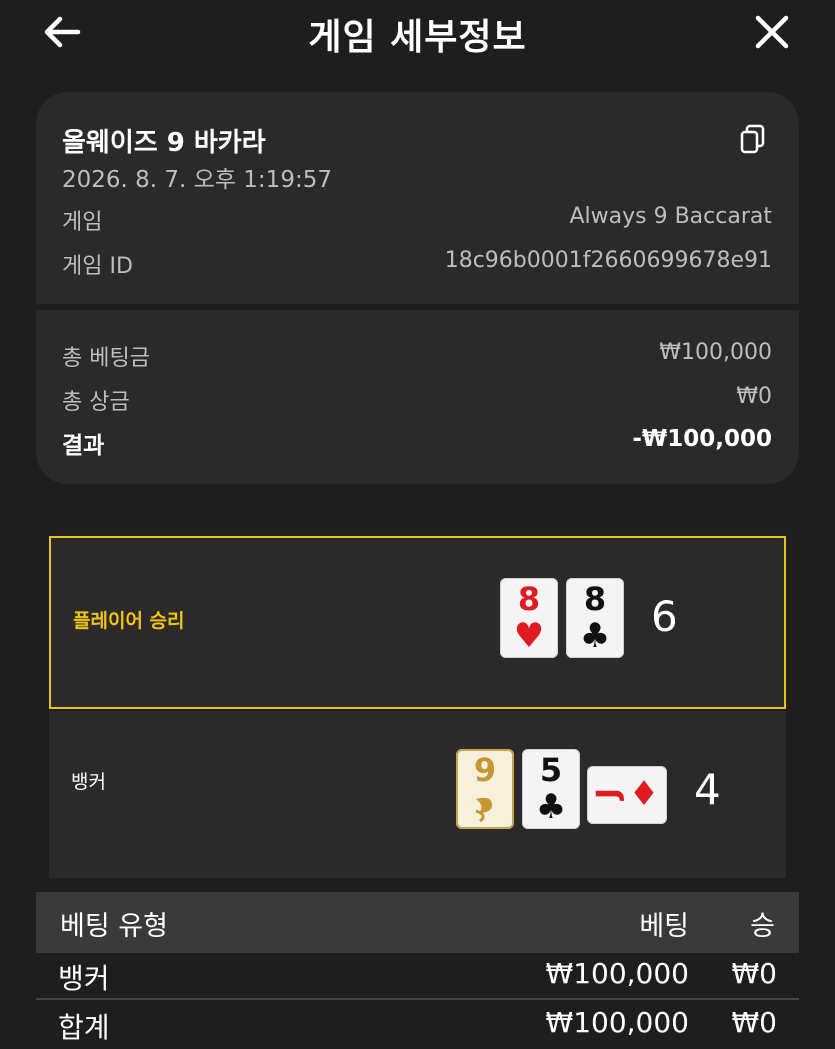 The width and height of the screenshot is (835, 1049). What do you see at coordinates (617, 1022) in the screenshot?
I see `total-bet-cell: ₩100,000` at bounding box center [617, 1022].